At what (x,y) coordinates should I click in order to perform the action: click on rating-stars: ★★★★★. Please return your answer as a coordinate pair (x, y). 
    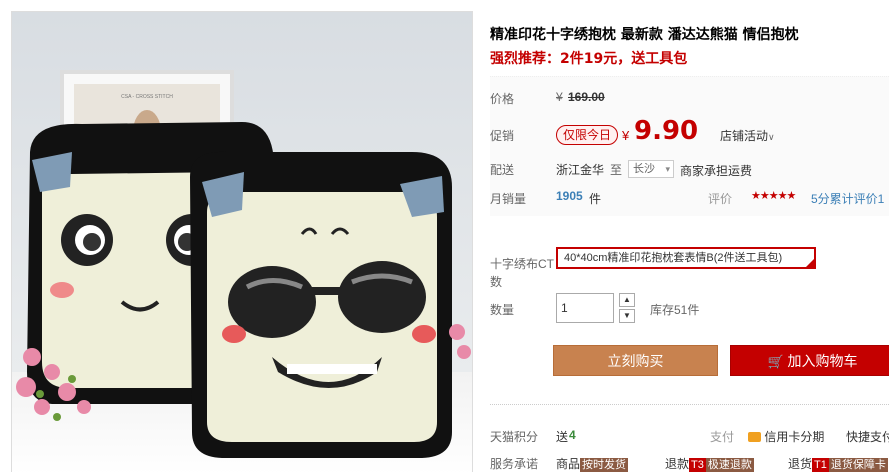
    Looking at the image, I should click on (773, 196).